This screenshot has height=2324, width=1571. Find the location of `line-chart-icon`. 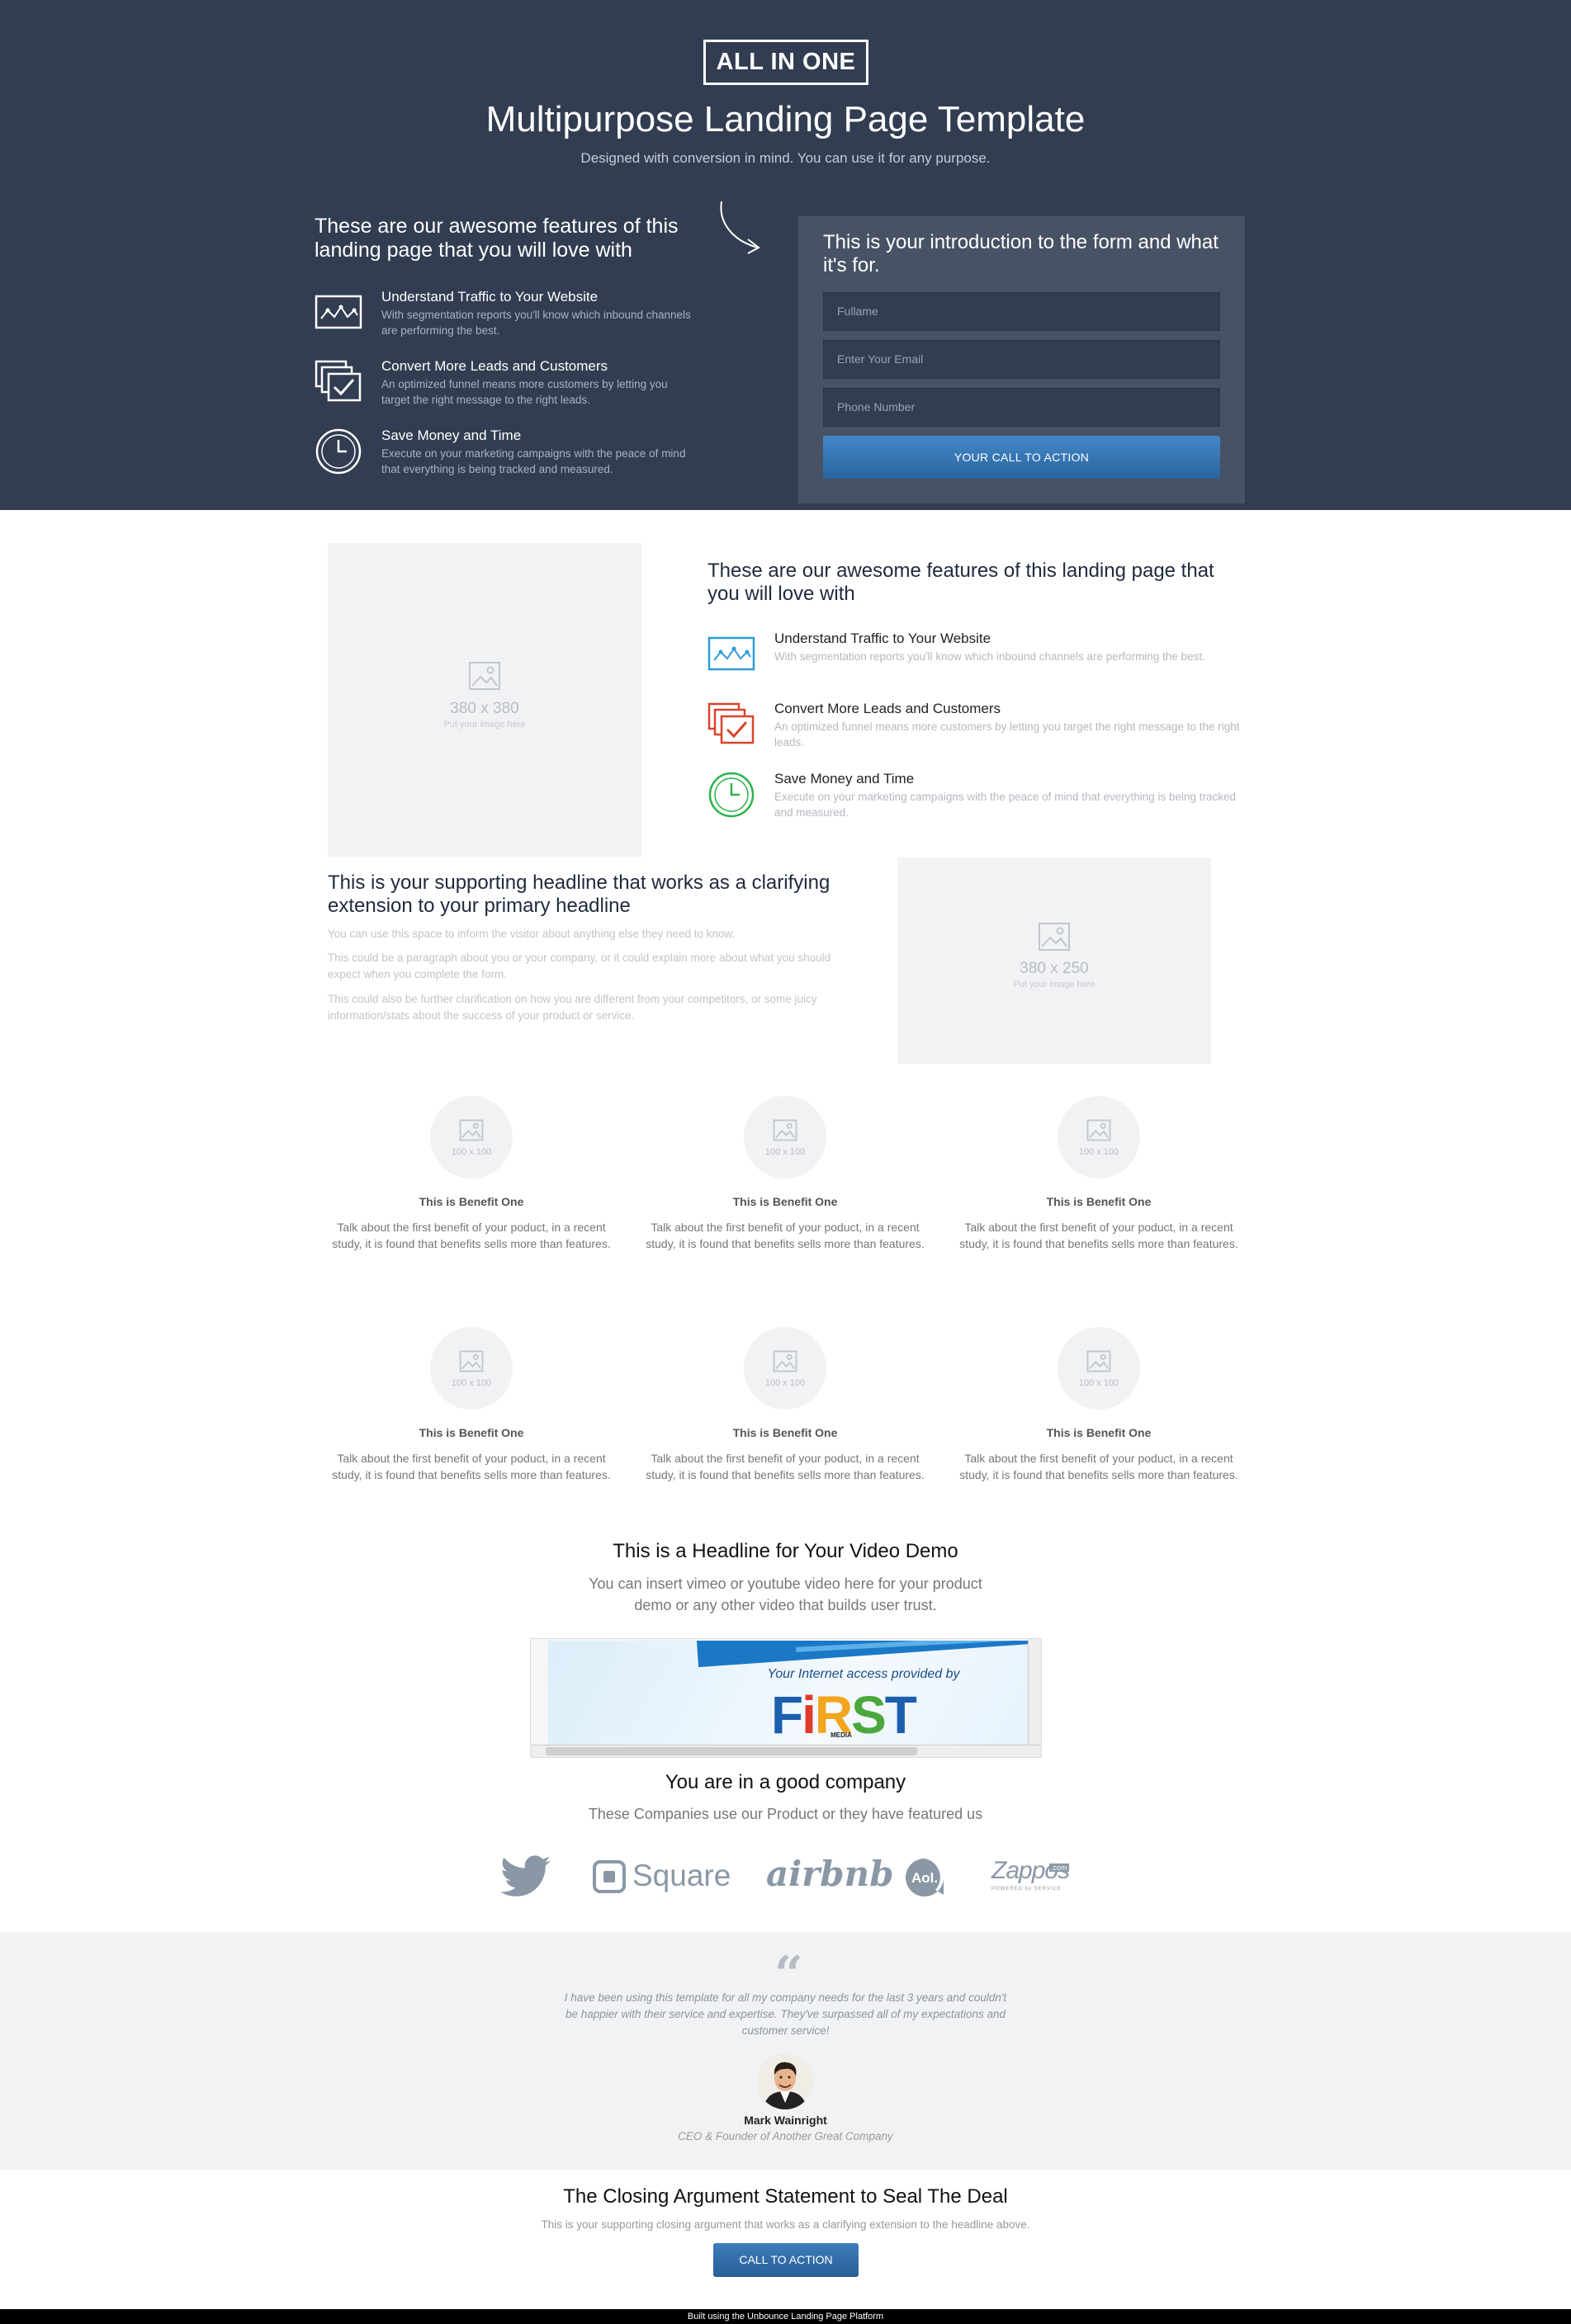

line-chart-icon is located at coordinates (338, 312).